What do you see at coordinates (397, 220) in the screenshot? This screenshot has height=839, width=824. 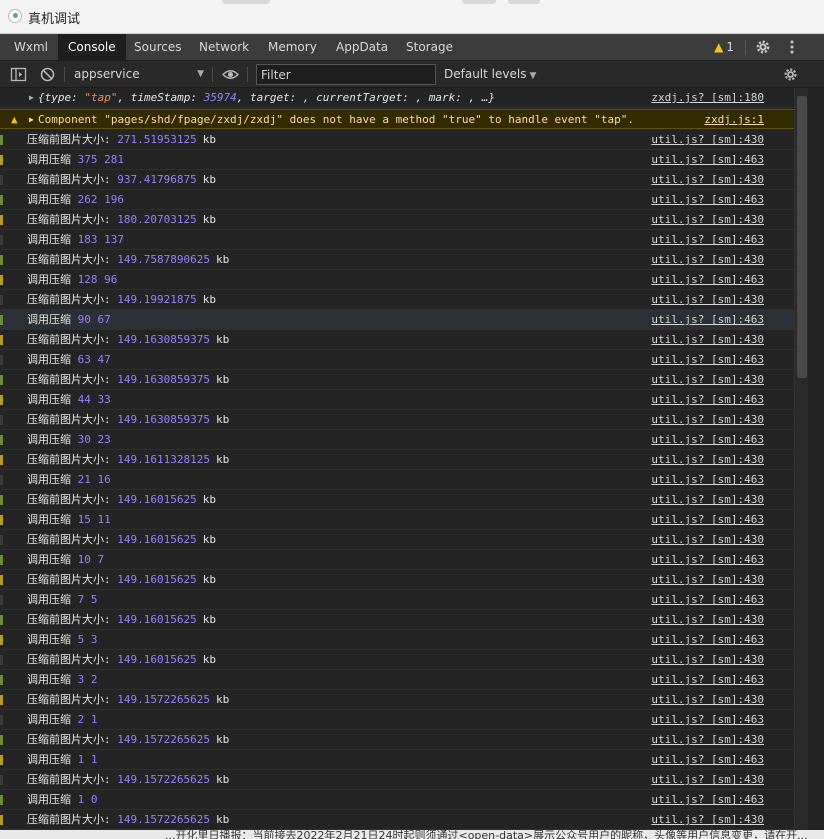 I see `console-log-row: 压缩前图片大小: 180.20703125 kb util.js? [sm]:430` at bounding box center [397, 220].